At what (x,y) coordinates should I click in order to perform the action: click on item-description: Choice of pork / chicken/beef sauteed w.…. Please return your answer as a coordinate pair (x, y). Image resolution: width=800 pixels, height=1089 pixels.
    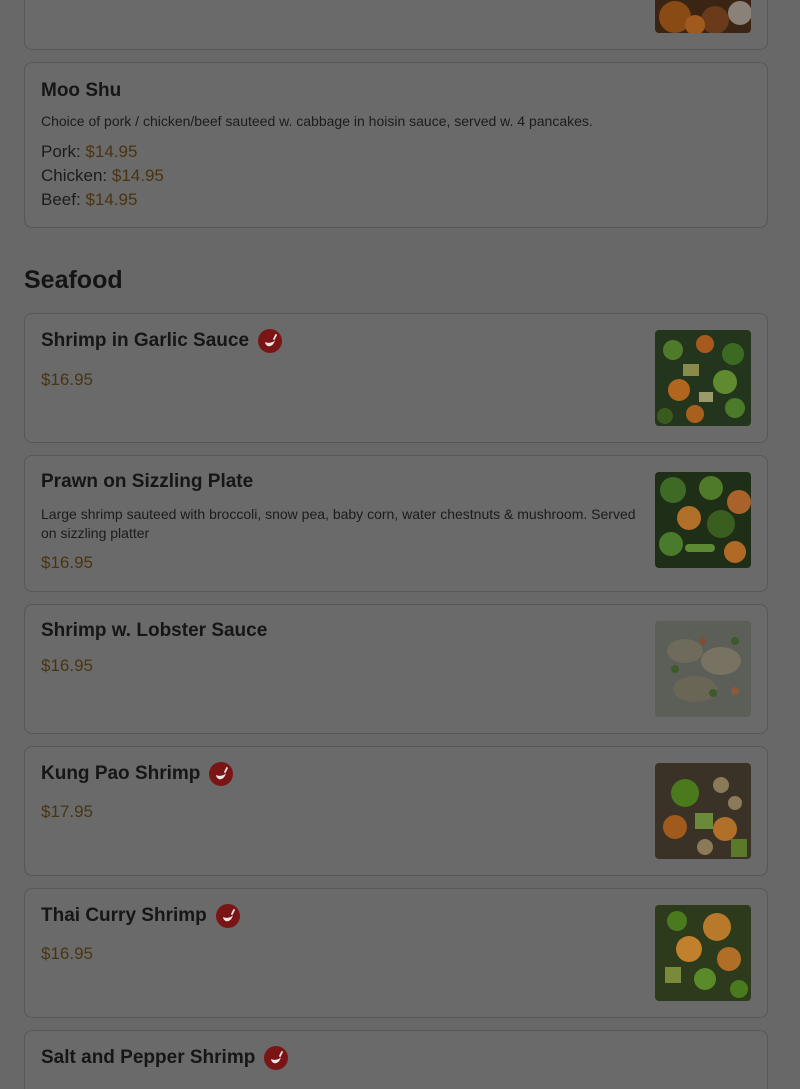
    Looking at the image, I should click on (317, 121).